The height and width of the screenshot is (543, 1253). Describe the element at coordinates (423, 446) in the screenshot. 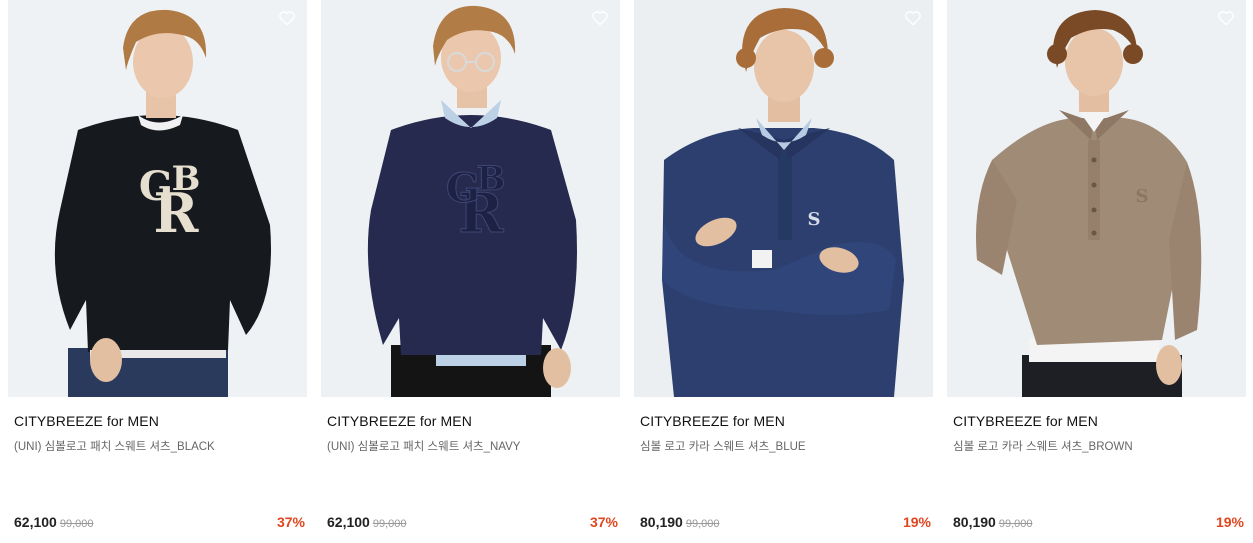

I see `product-name: (UNI) 심볼로고 패치 스웨트 셔츠_NAVY` at that location.